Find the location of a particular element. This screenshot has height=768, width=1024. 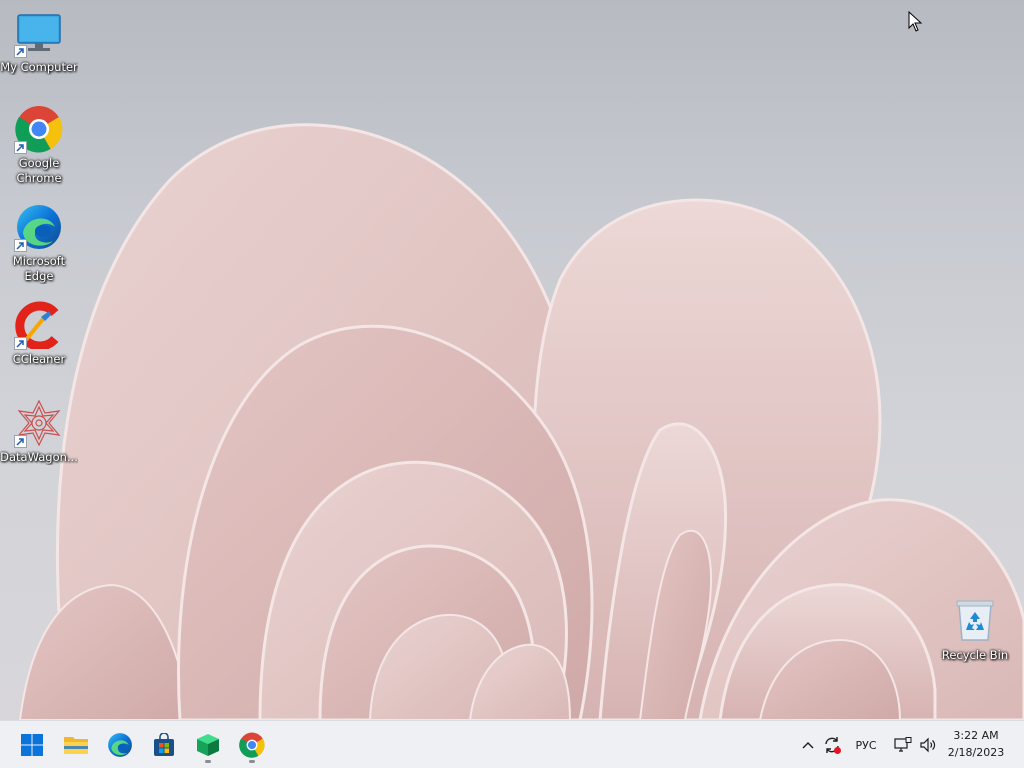

chevron-up-icon is located at coordinates (808, 745).